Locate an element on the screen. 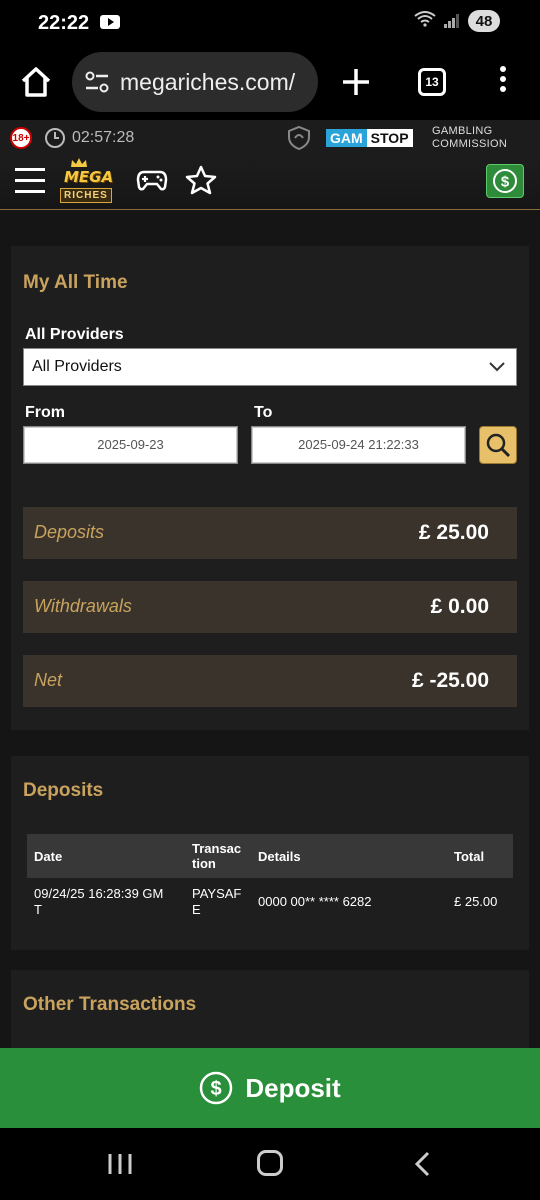 The width and height of the screenshot is (540, 1200). deposits-title: Deposits is located at coordinates (63, 790).